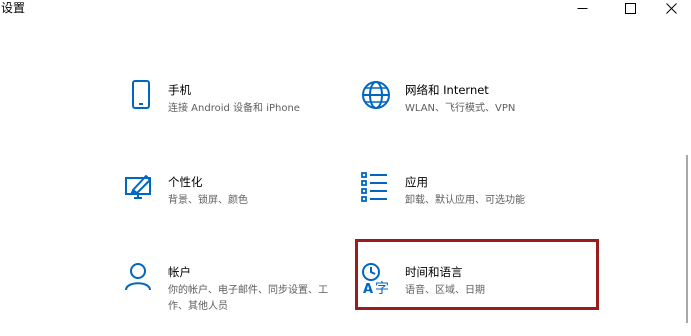  Describe the element at coordinates (374, 187) in the screenshot. I see `apps-list-icon` at that location.